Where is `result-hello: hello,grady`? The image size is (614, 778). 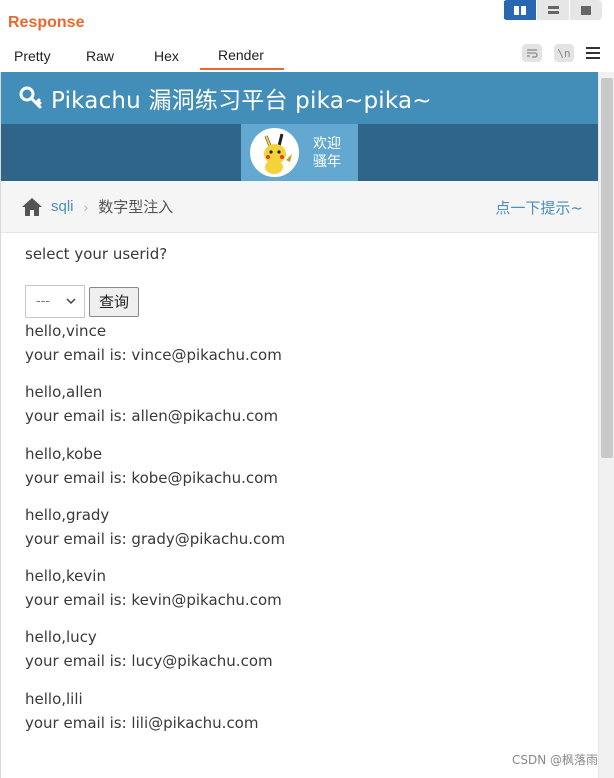
result-hello: hello,grady is located at coordinates (67, 514).